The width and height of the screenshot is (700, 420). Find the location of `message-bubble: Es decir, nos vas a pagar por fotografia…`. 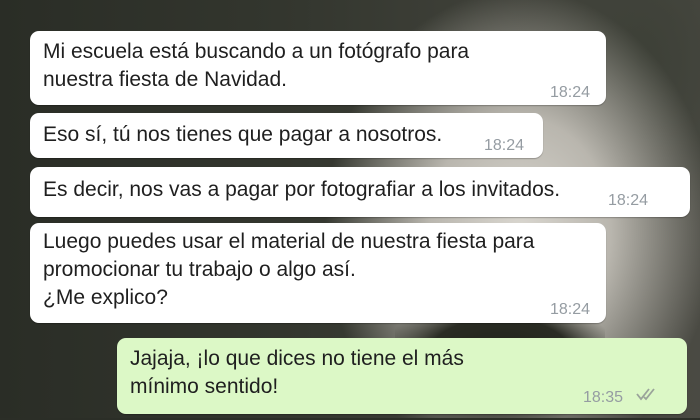

message-bubble: Es decir, nos vas a pagar por fotografia… is located at coordinates (360, 192).